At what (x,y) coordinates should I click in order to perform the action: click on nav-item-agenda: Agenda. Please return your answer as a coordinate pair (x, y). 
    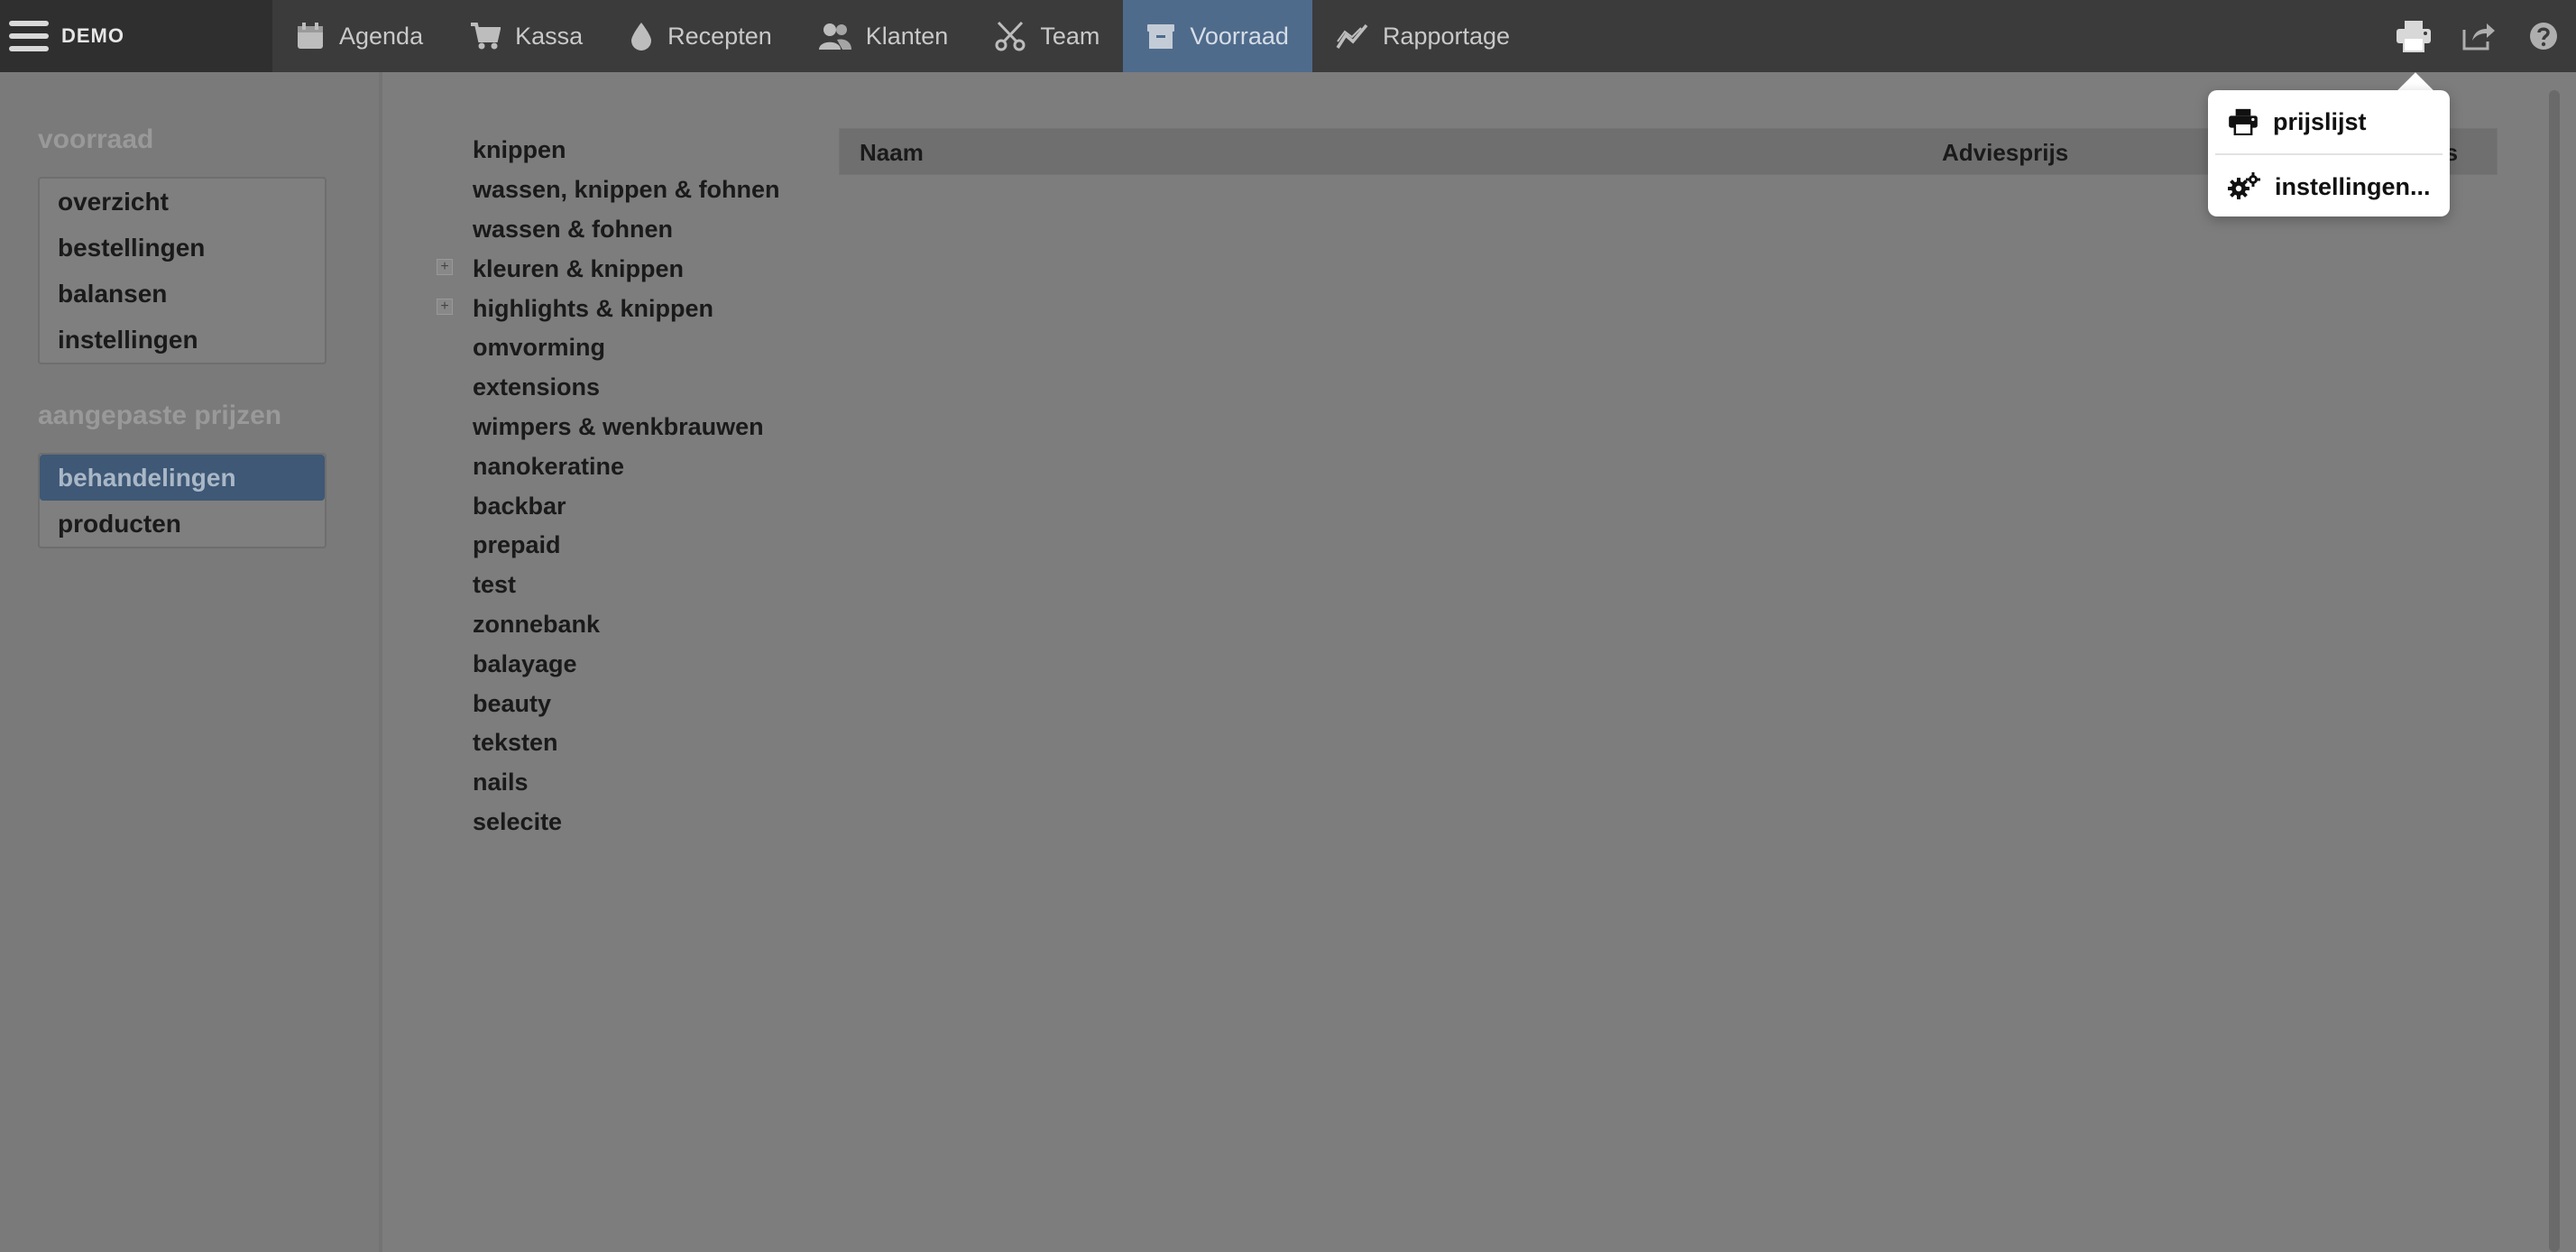
    Looking at the image, I should click on (359, 36).